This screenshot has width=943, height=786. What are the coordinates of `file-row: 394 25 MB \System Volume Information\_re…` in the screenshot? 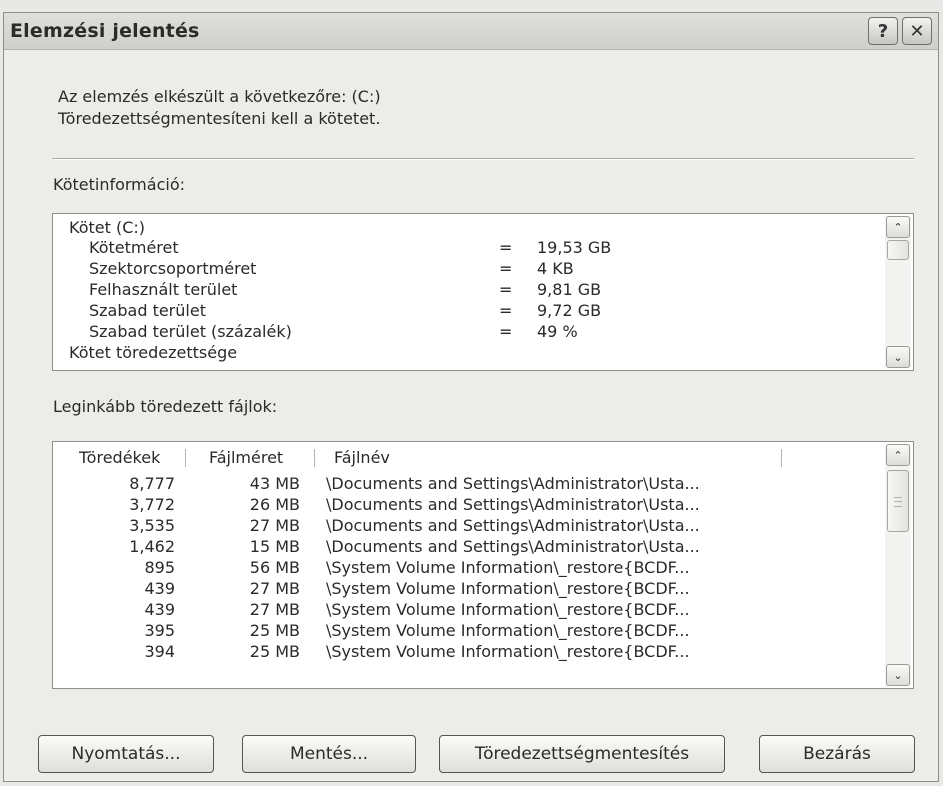 It's located at (468, 652).